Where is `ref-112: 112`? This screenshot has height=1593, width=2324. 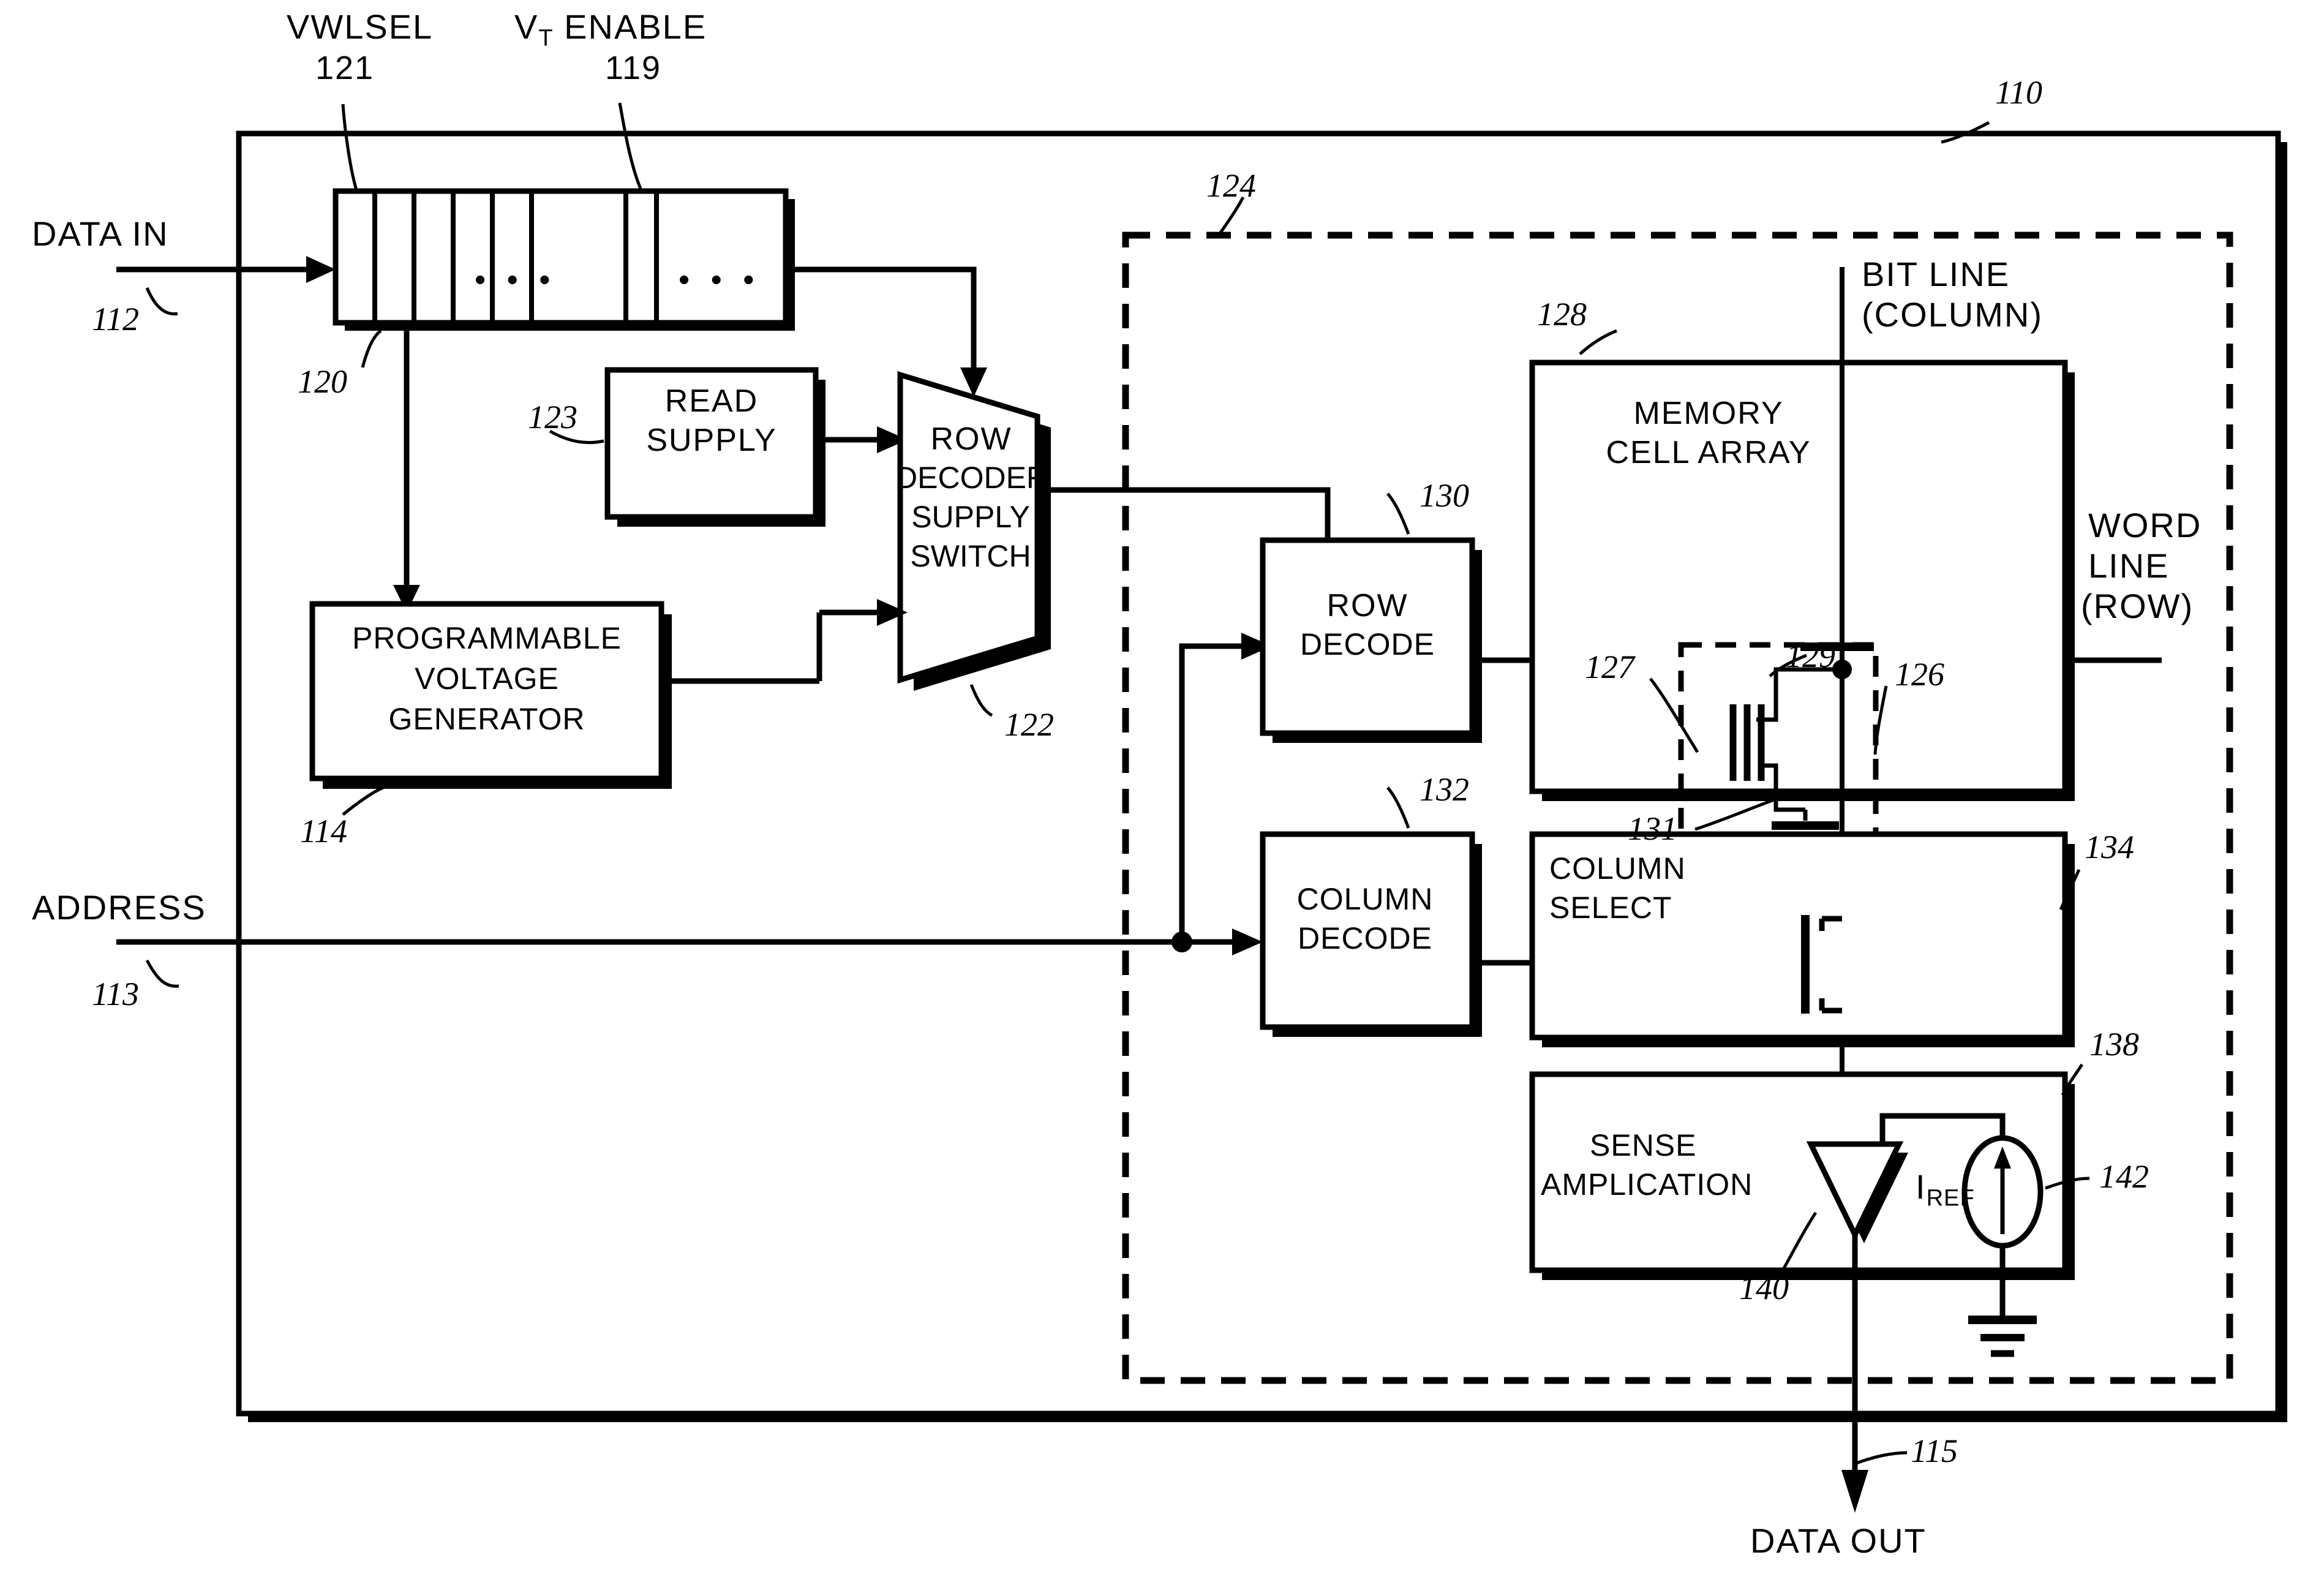
ref-112: 112 is located at coordinates (115, 319).